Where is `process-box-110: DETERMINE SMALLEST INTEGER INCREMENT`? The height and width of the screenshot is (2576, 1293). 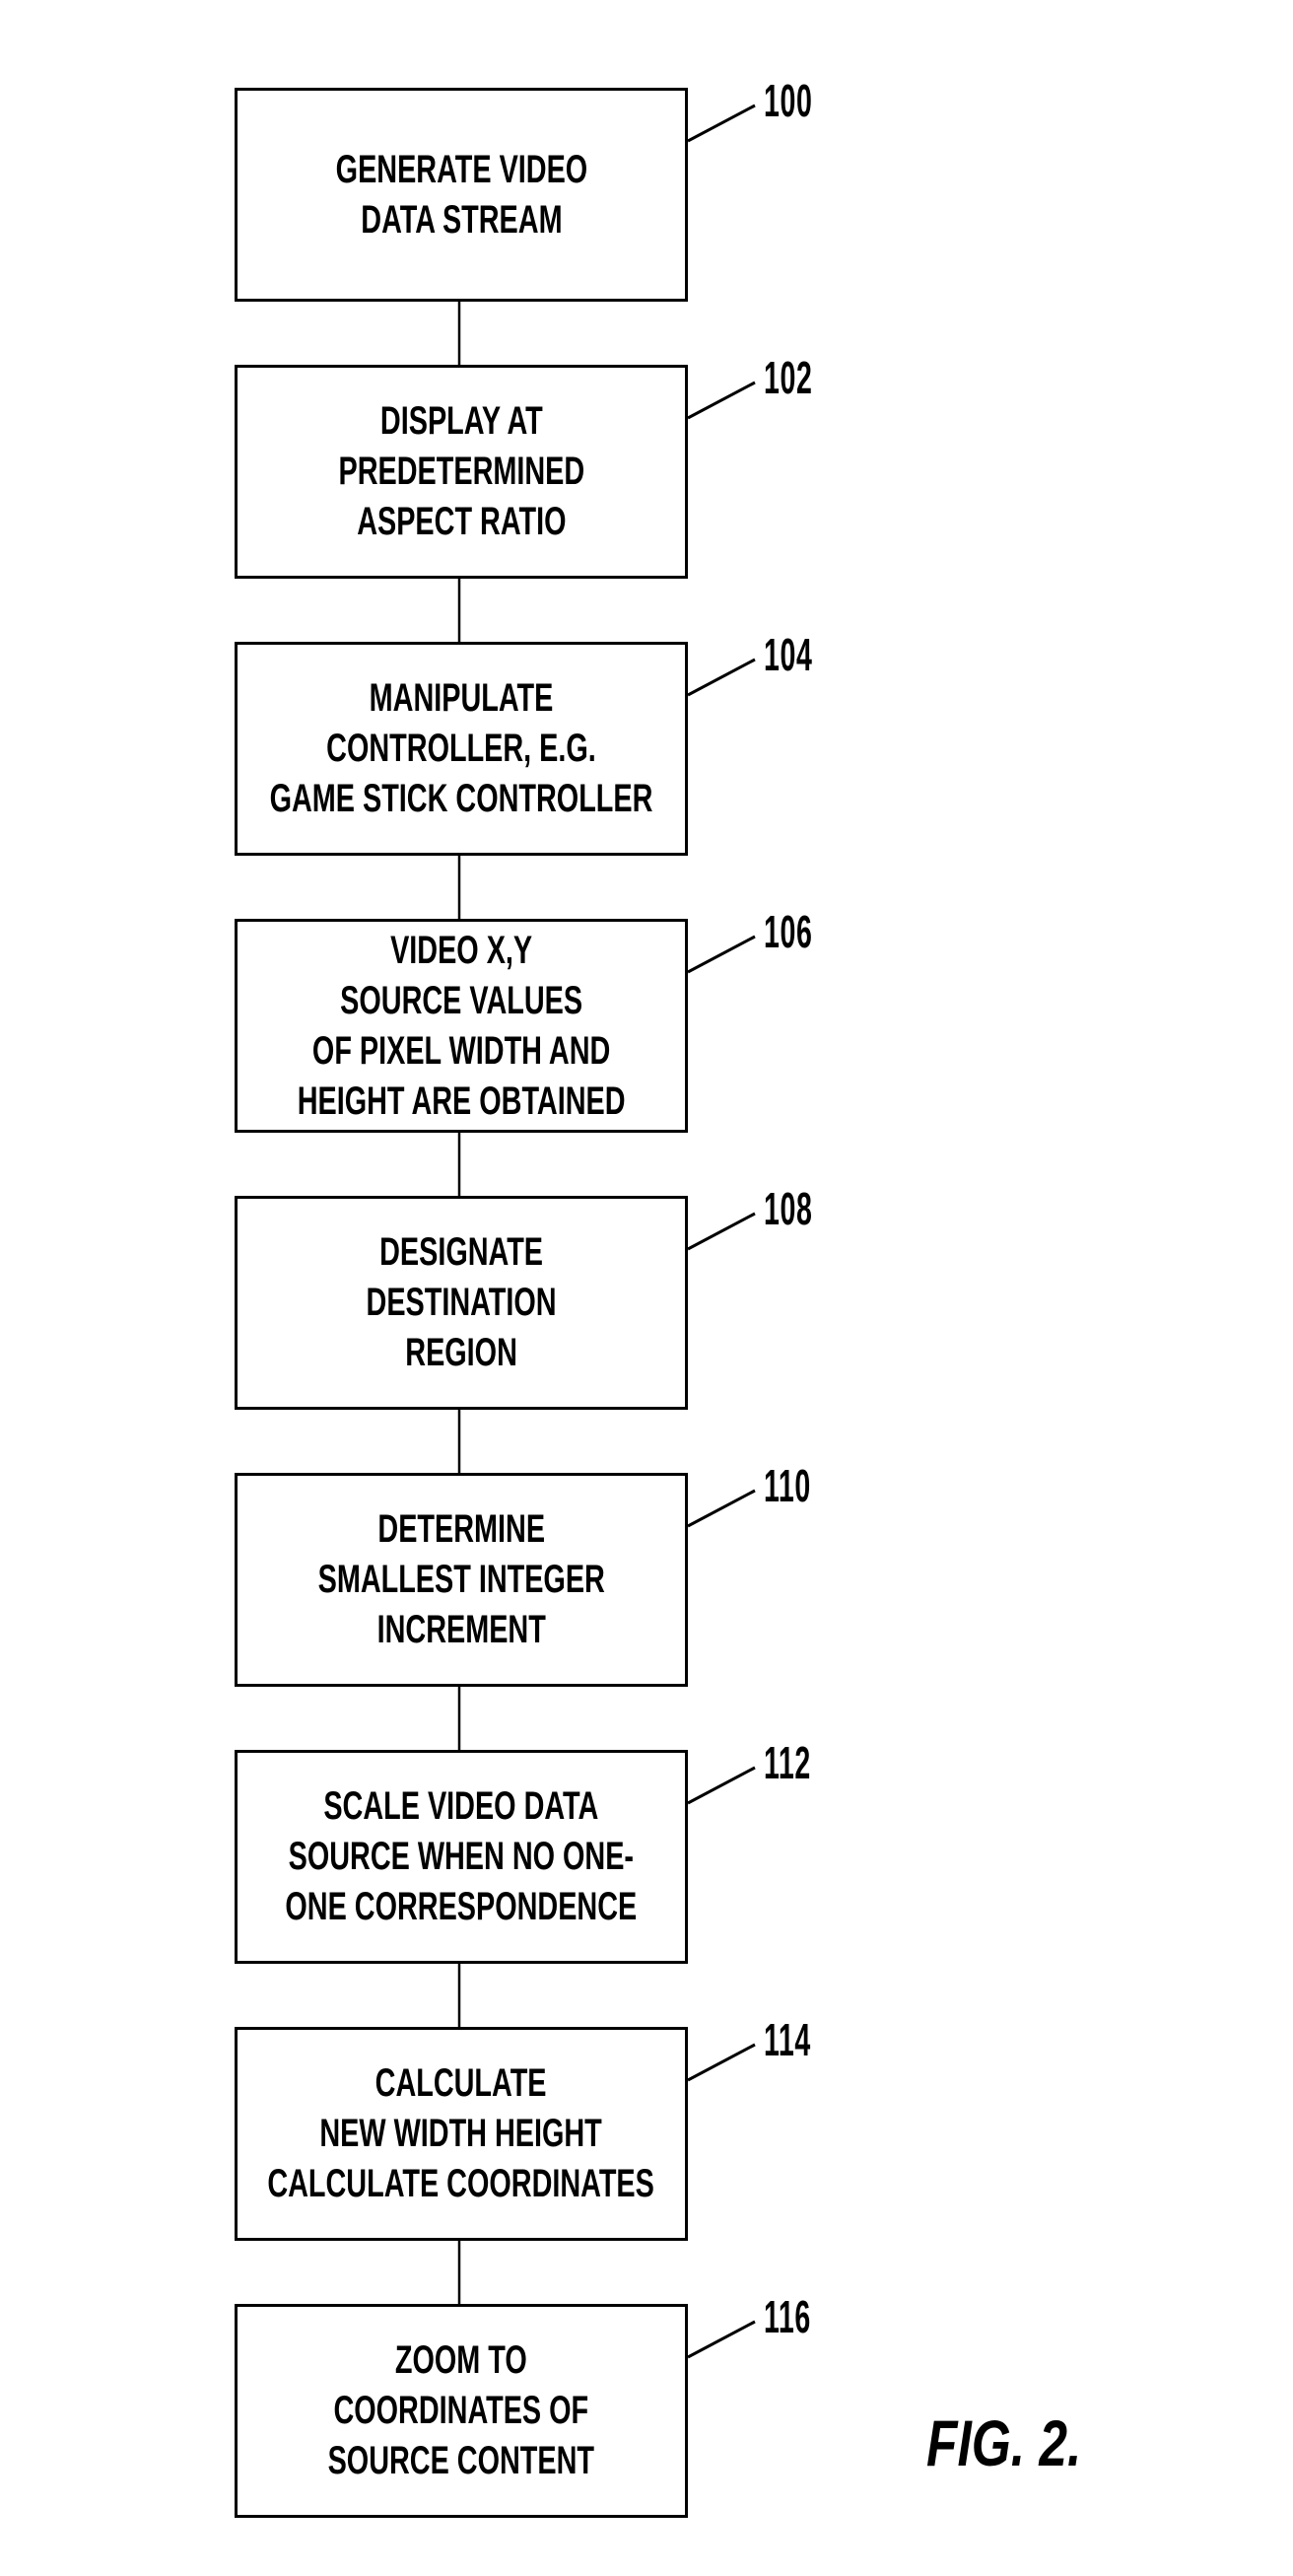
process-box-110: DETERMINE SMALLEST INTEGER INCREMENT is located at coordinates (461, 1580).